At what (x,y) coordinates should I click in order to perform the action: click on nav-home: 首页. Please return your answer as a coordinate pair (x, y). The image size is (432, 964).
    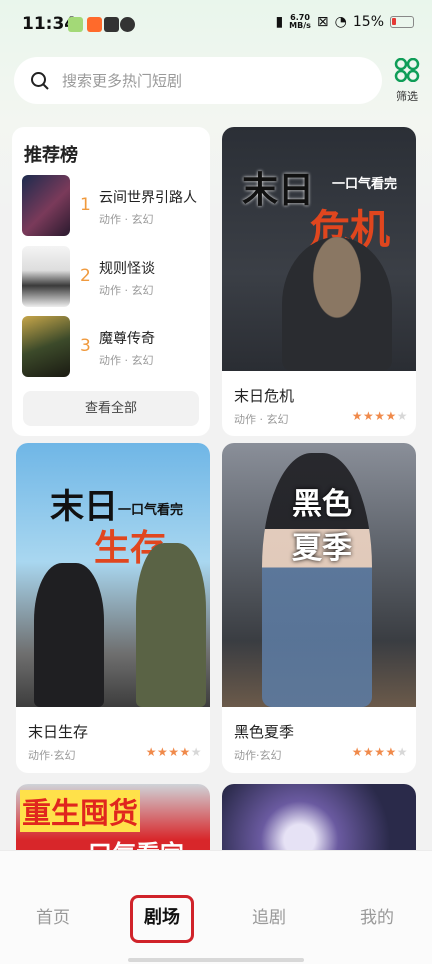
    Looking at the image, I should click on (53, 915).